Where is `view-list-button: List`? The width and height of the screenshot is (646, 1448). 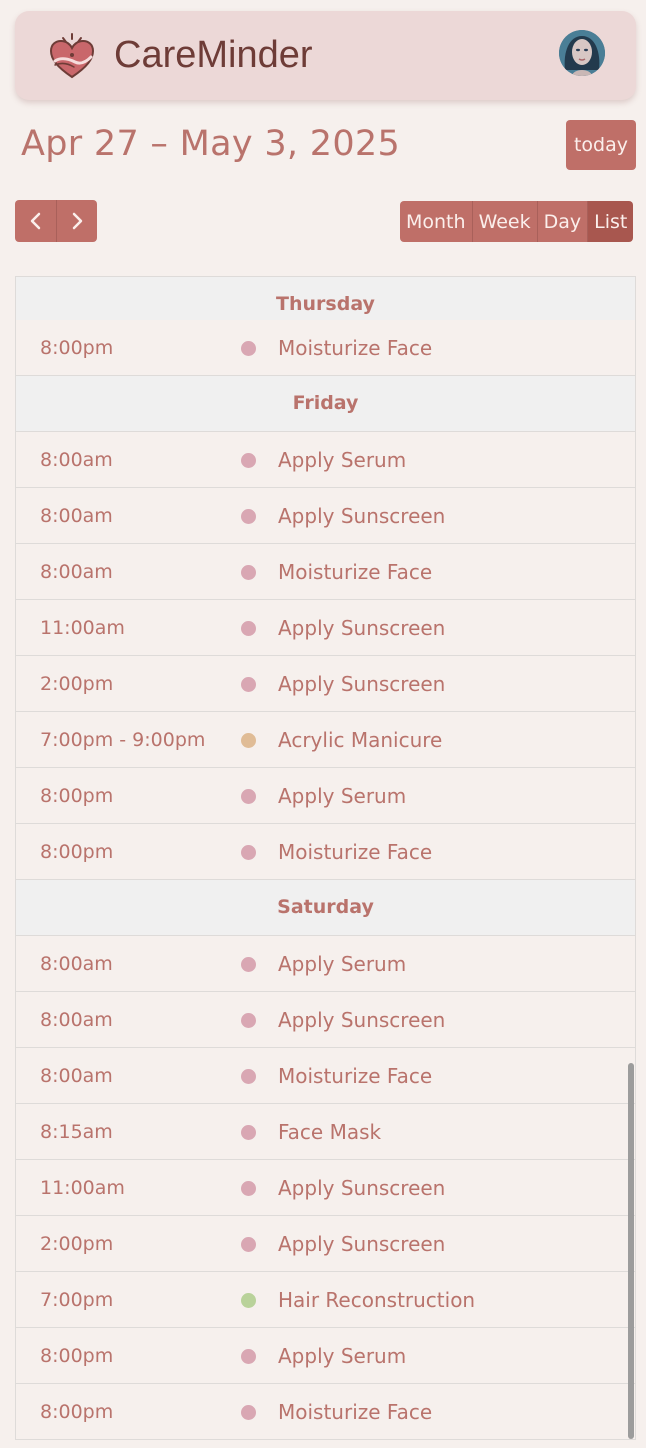 view-list-button: List is located at coordinates (610, 221).